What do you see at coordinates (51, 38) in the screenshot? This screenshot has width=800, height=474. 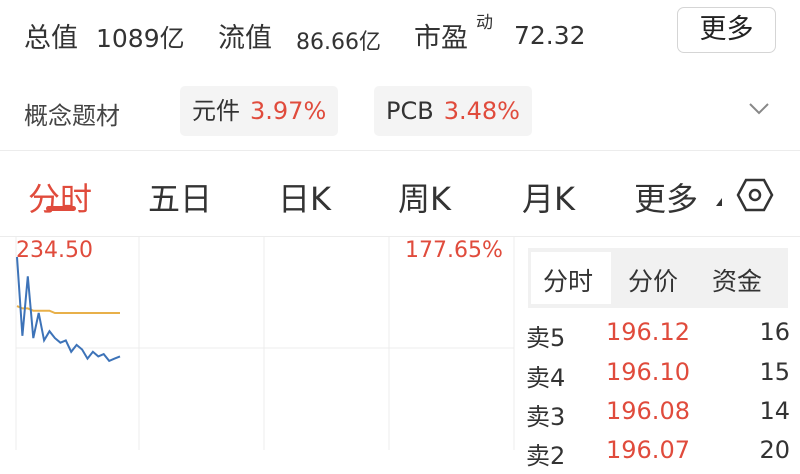 I see `total-cap-label: 总值` at bounding box center [51, 38].